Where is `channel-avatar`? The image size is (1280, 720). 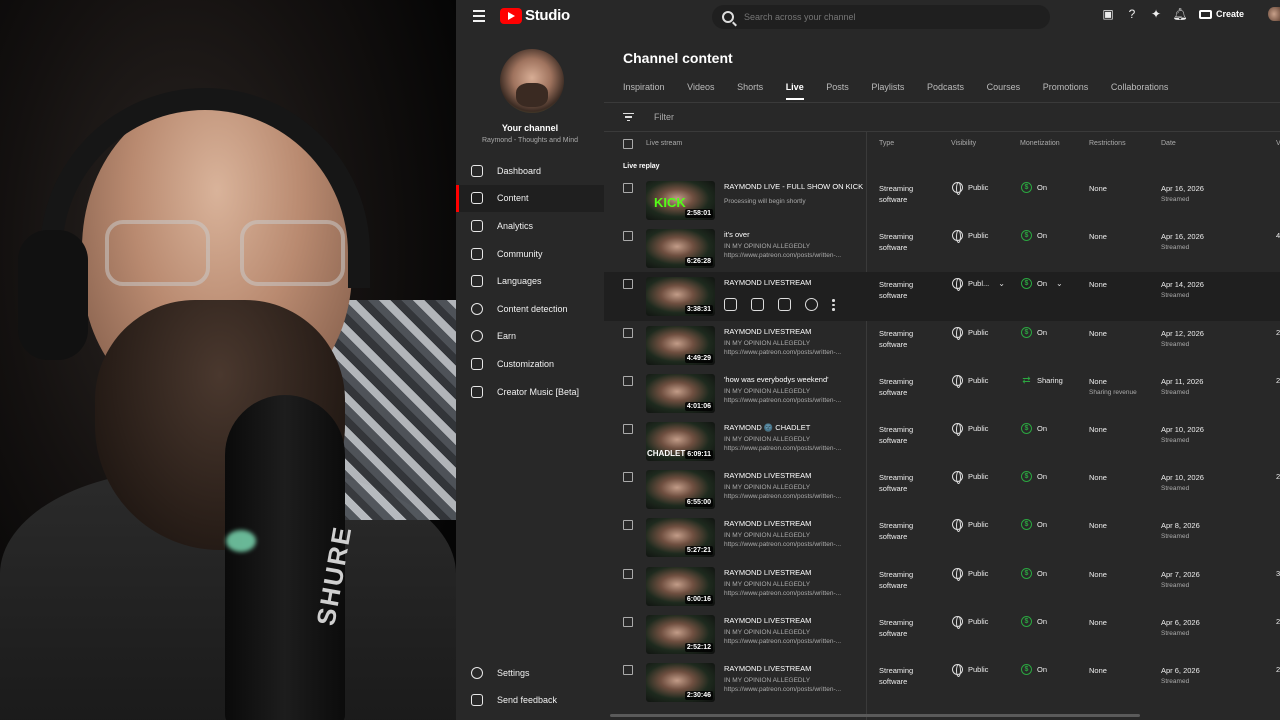 channel-avatar is located at coordinates (532, 81).